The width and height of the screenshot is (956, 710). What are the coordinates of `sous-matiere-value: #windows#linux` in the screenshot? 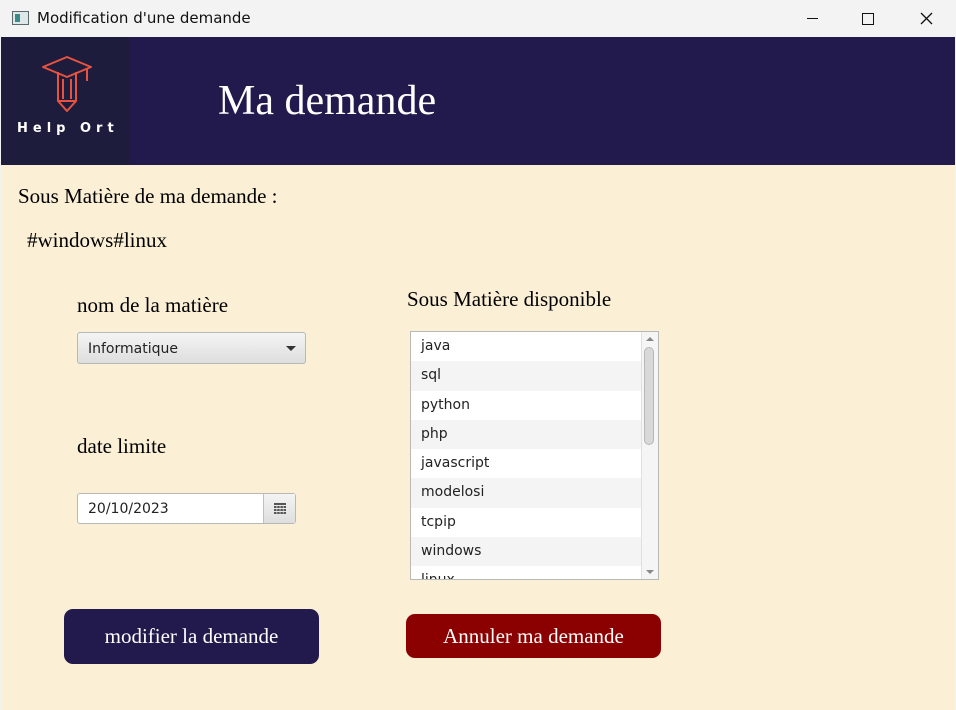 It's located at (97, 240).